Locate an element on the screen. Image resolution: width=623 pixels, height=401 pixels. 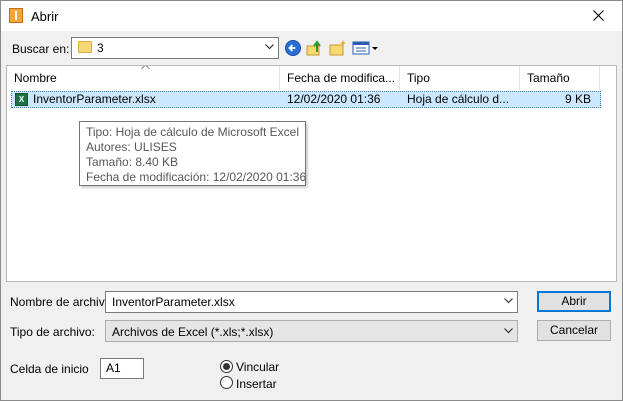
view-menu-icon is located at coordinates (365, 48).